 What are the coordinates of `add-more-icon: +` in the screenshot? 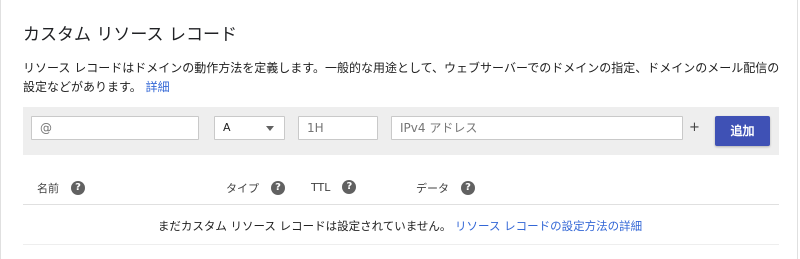 It's located at (694, 127).